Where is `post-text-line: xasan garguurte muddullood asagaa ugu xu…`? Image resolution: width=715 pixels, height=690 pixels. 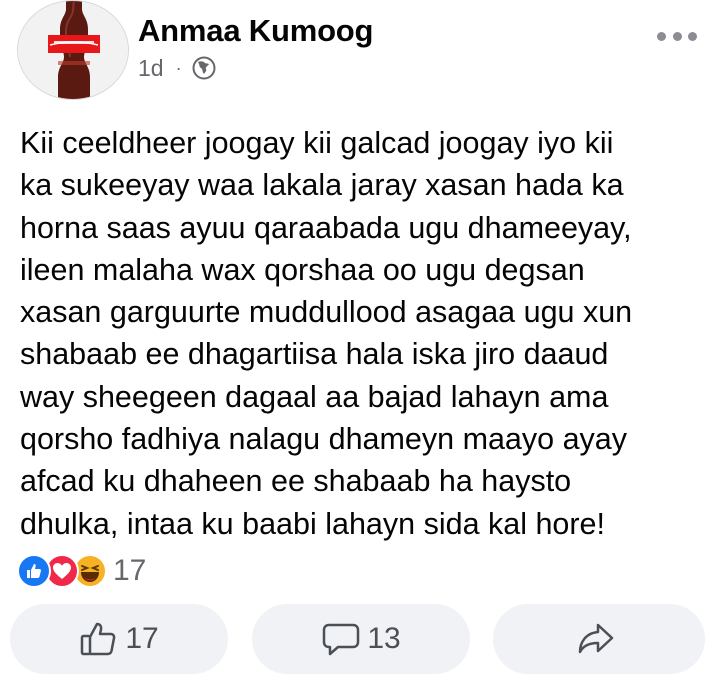
post-text-line: xasan garguurte muddullood asagaa ugu xu… is located at coordinates (326, 312).